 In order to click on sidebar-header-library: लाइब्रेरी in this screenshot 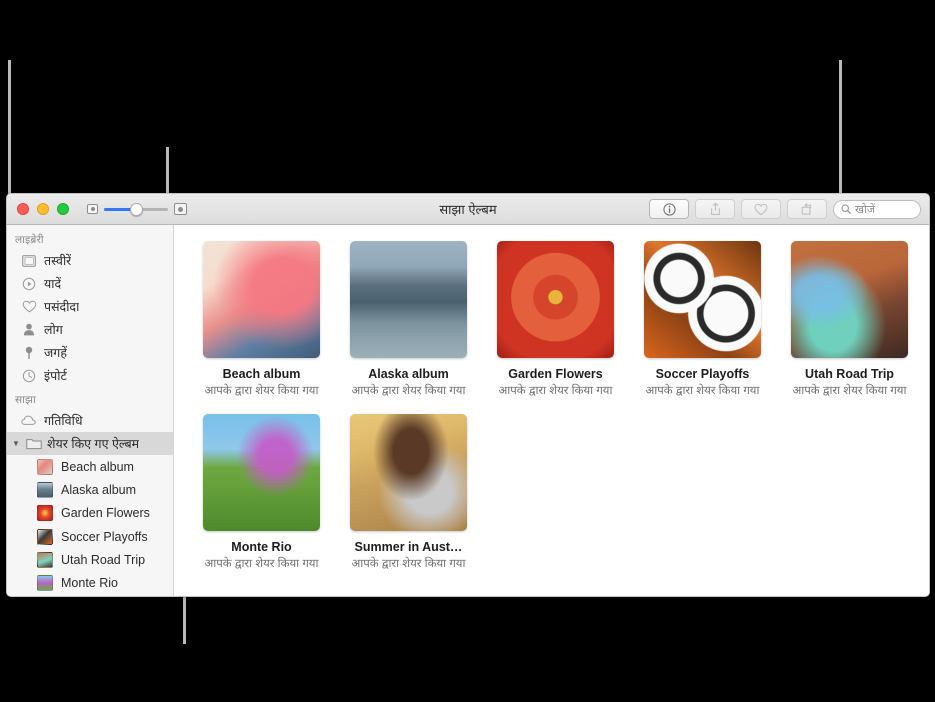, I will do `click(29, 240)`.